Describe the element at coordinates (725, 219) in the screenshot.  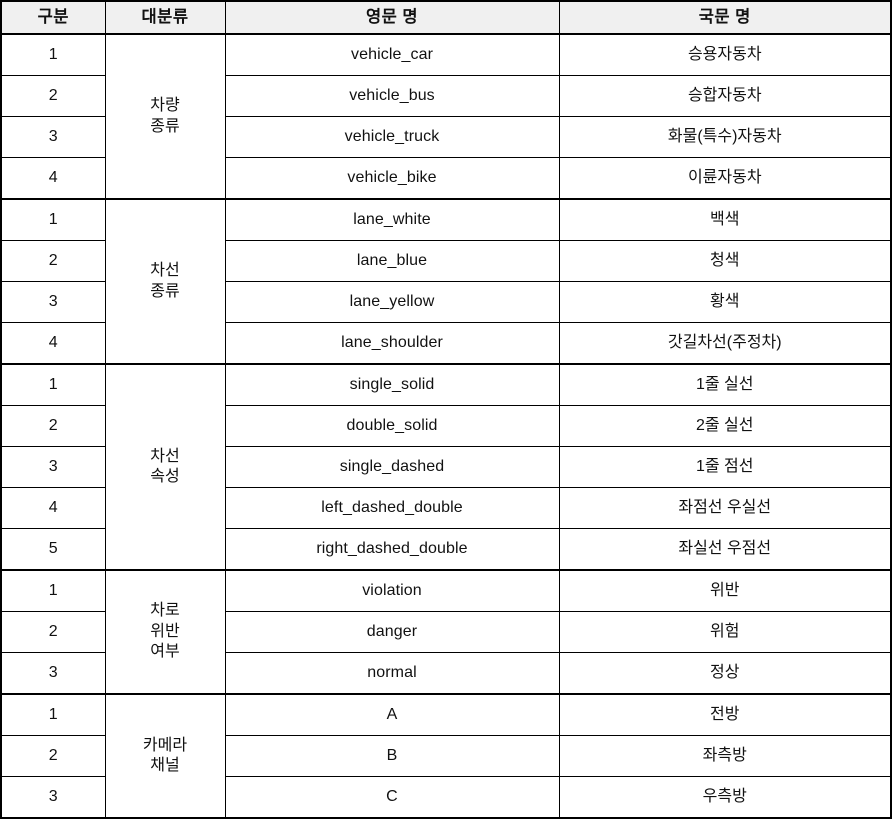
I see `cell-korean-name: 백색` at that location.